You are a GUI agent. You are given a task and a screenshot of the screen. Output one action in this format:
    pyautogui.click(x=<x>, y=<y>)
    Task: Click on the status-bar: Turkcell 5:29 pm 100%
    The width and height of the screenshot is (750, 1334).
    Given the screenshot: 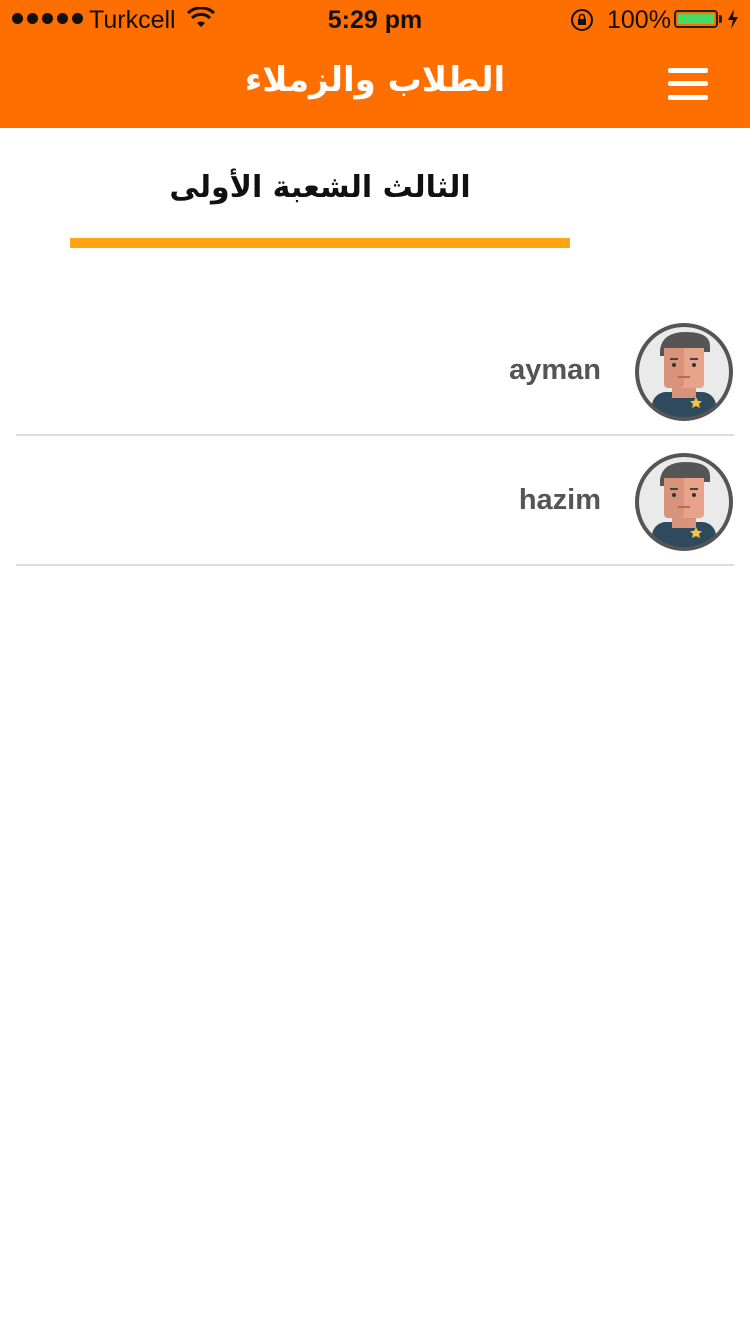 What is the action you would take?
    pyautogui.click(x=375, y=20)
    